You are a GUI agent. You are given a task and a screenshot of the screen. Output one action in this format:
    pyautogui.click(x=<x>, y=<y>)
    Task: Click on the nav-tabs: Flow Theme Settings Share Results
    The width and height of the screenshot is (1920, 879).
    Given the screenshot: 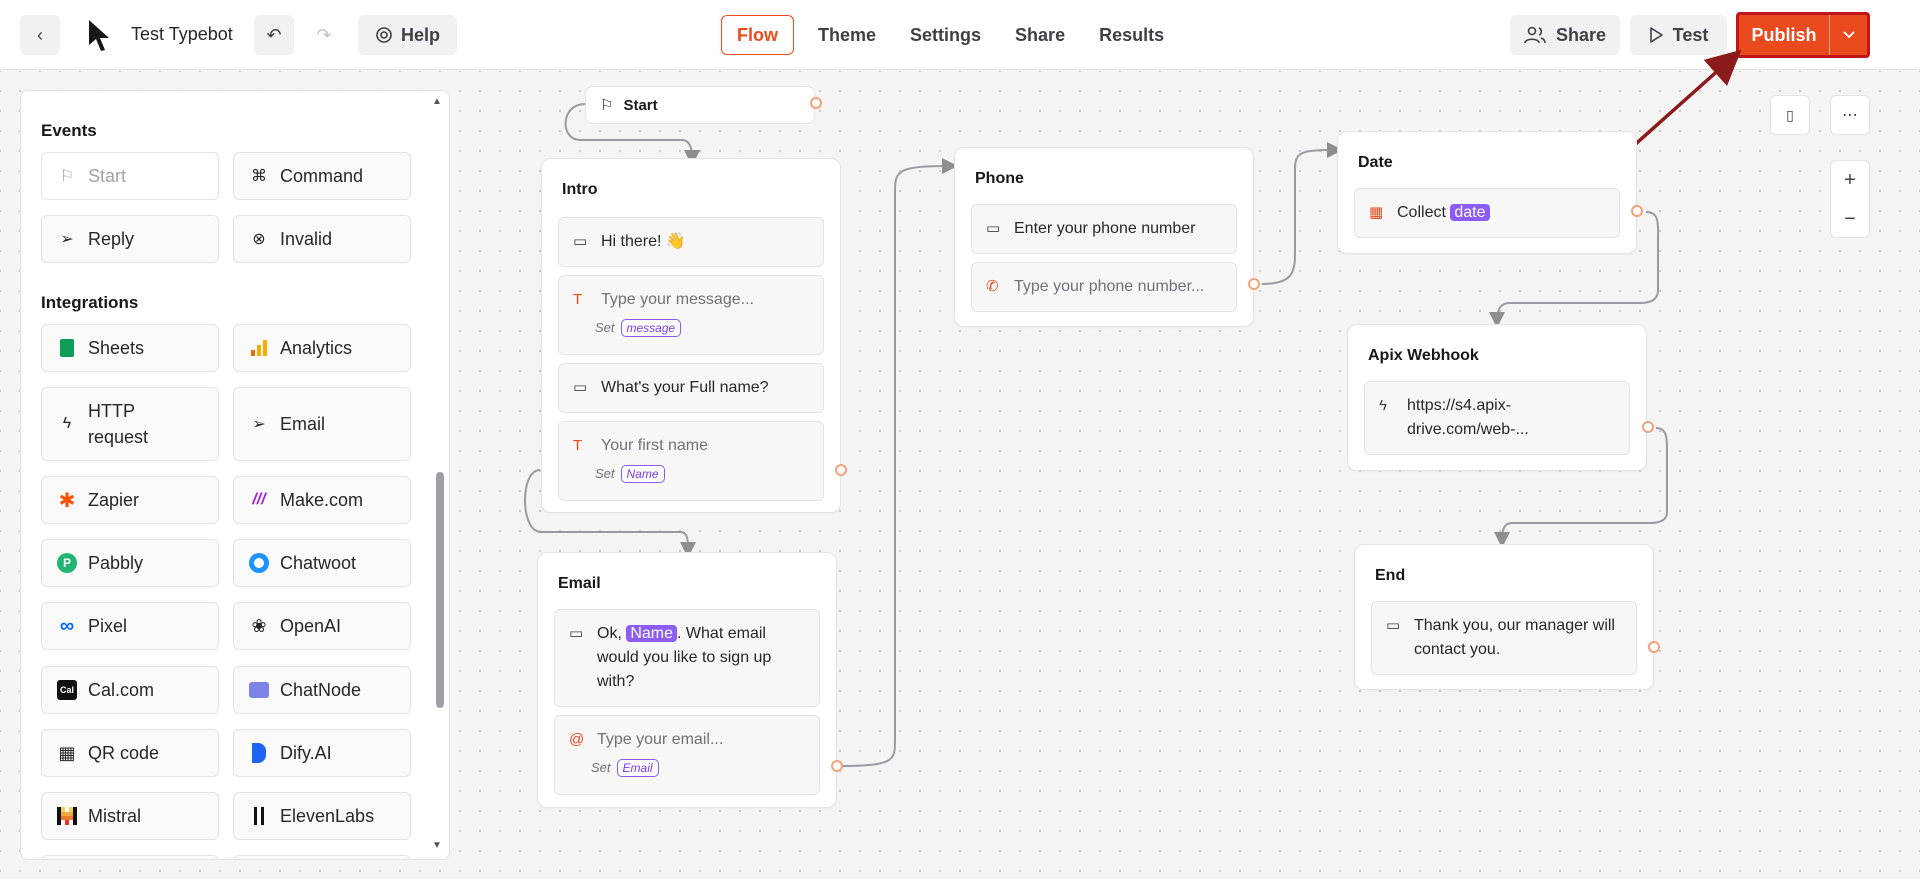 What is the action you would take?
    pyautogui.click(x=951, y=35)
    